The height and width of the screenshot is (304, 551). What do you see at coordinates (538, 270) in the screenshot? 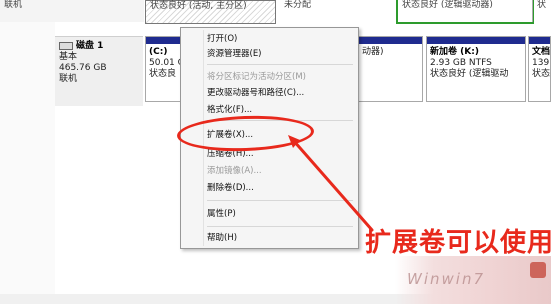
I see `watermark-logo-icon` at bounding box center [538, 270].